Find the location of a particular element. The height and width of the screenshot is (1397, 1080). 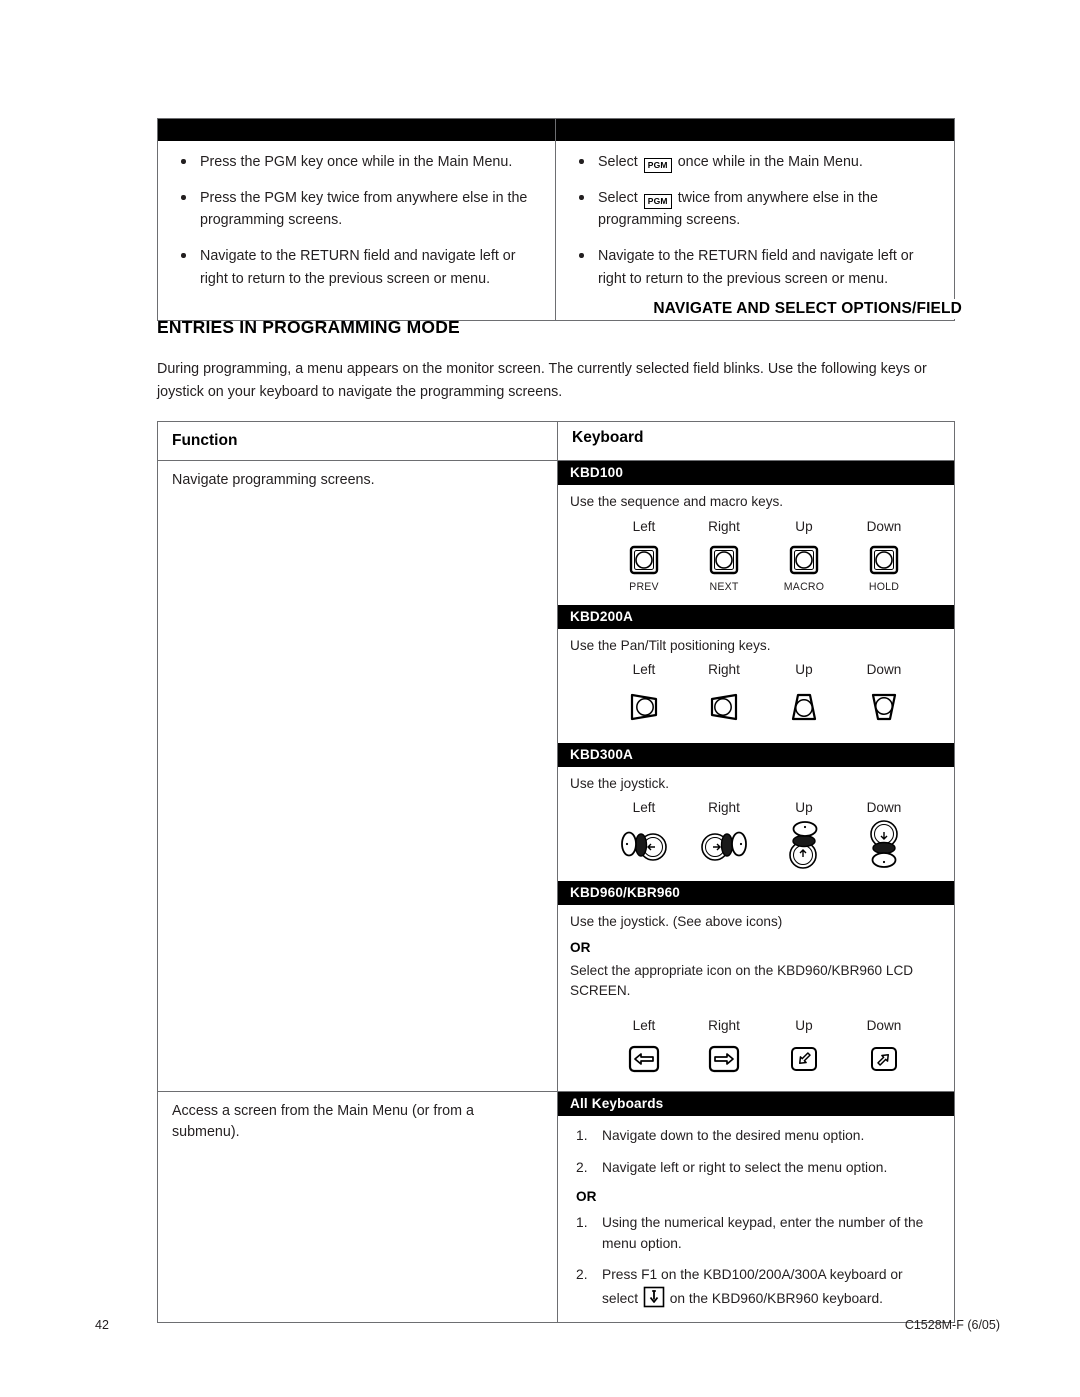

pan-left-key-icon is located at coordinates (644, 707).